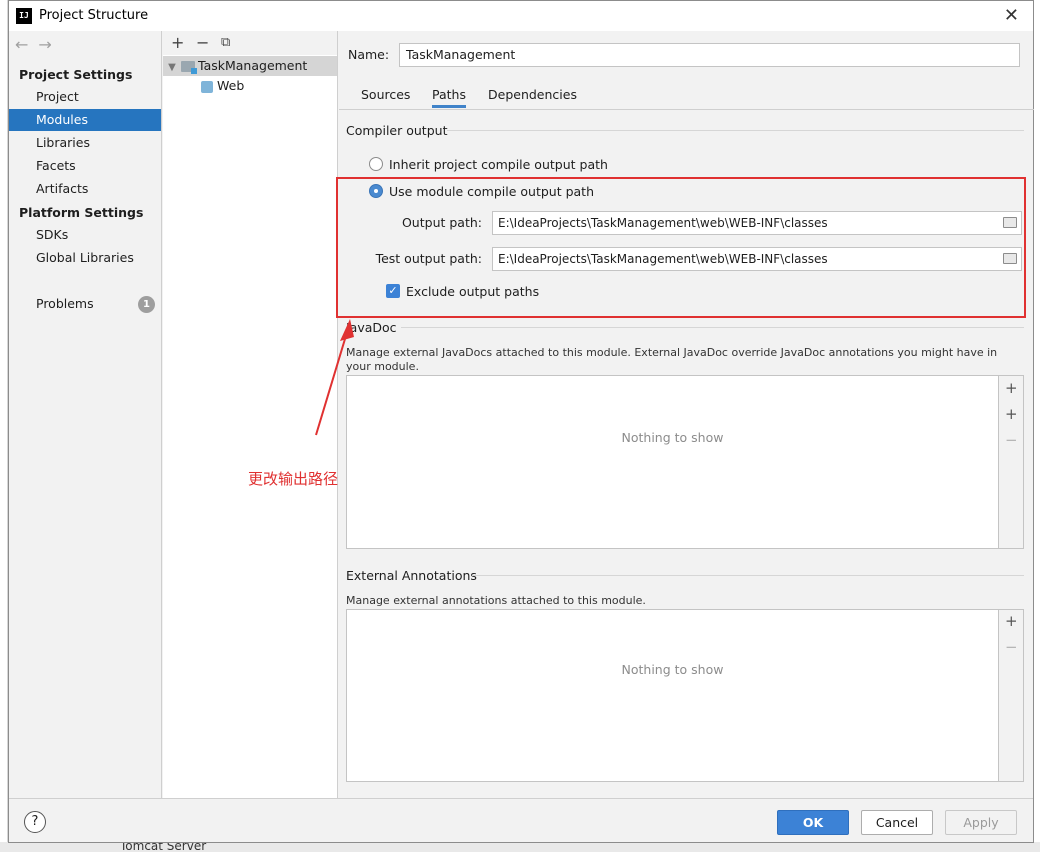 This screenshot has height=852, width=1040. Describe the element at coordinates (1011, 388) in the screenshot. I see `add-javadoc-icon: +` at that location.